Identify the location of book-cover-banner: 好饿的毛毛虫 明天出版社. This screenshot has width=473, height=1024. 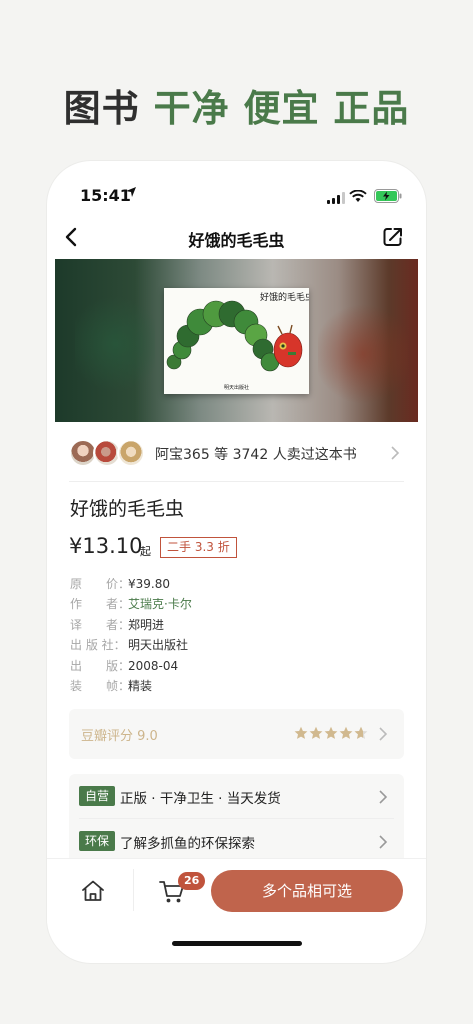
(236, 340).